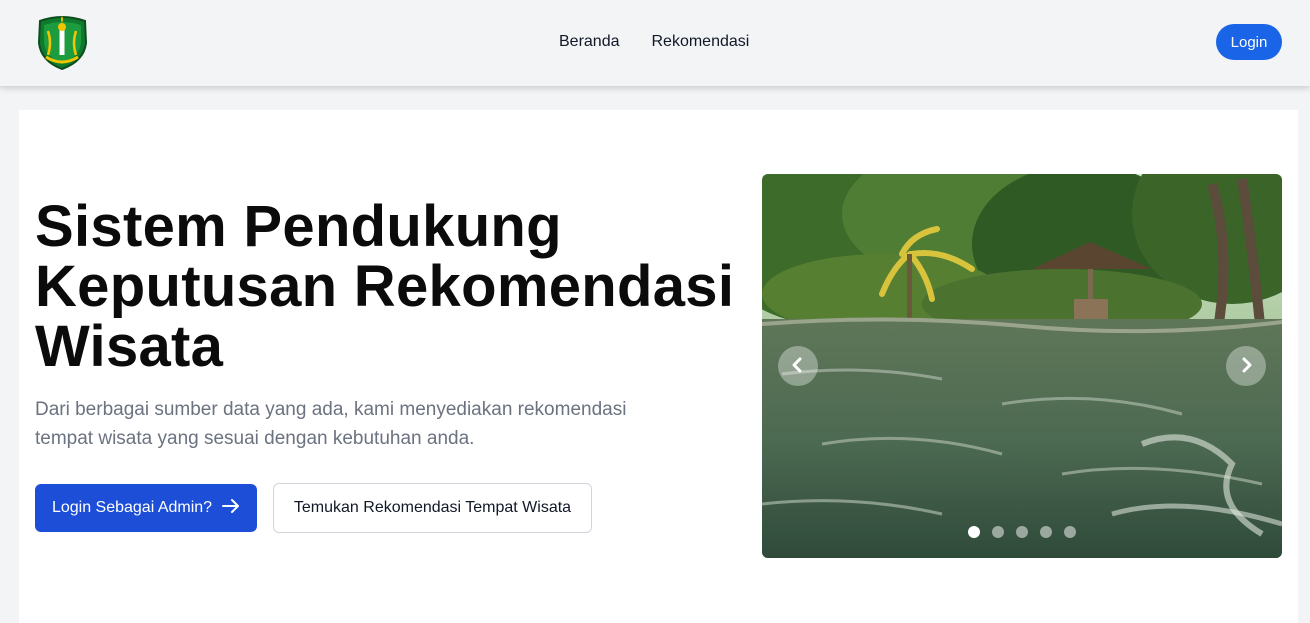 The height and width of the screenshot is (623, 1310). I want to click on admin-login-label: Login Sebagai Admin?, so click(132, 507).